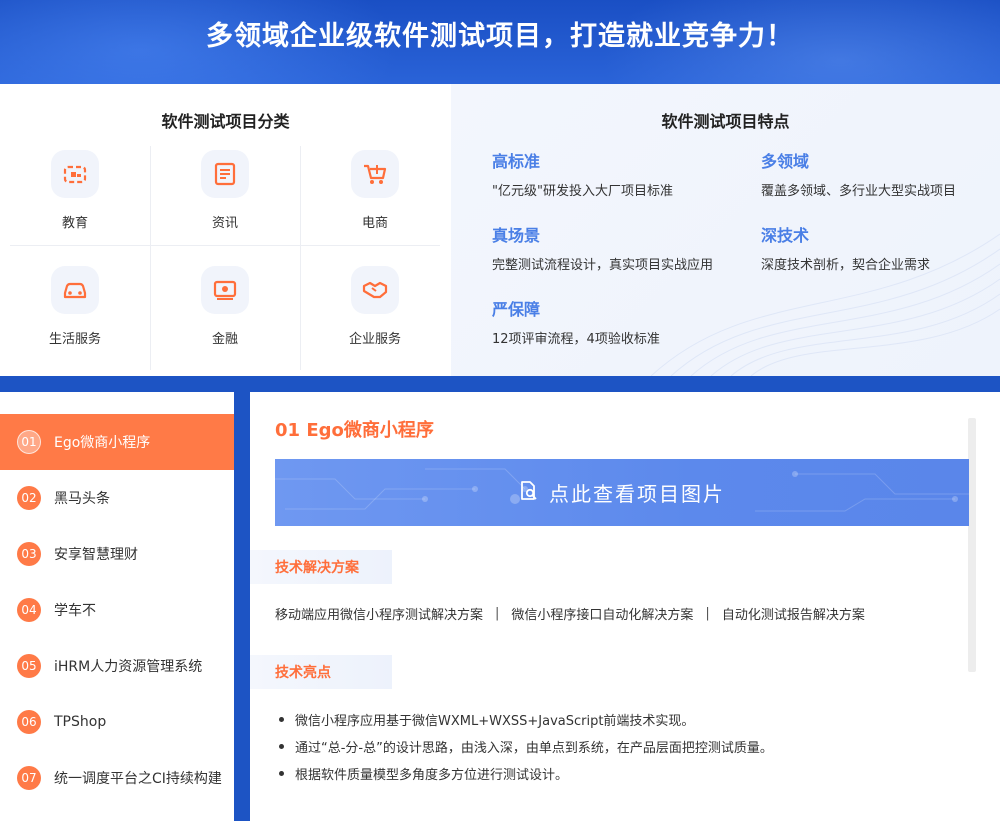 Image resolution: width=1000 pixels, height=821 pixels. Describe the element at coordinates (612, 247) in the screenshot. I see `feature-item: 真场景 完整测试流程设计，真实项目实战应用` at that location.